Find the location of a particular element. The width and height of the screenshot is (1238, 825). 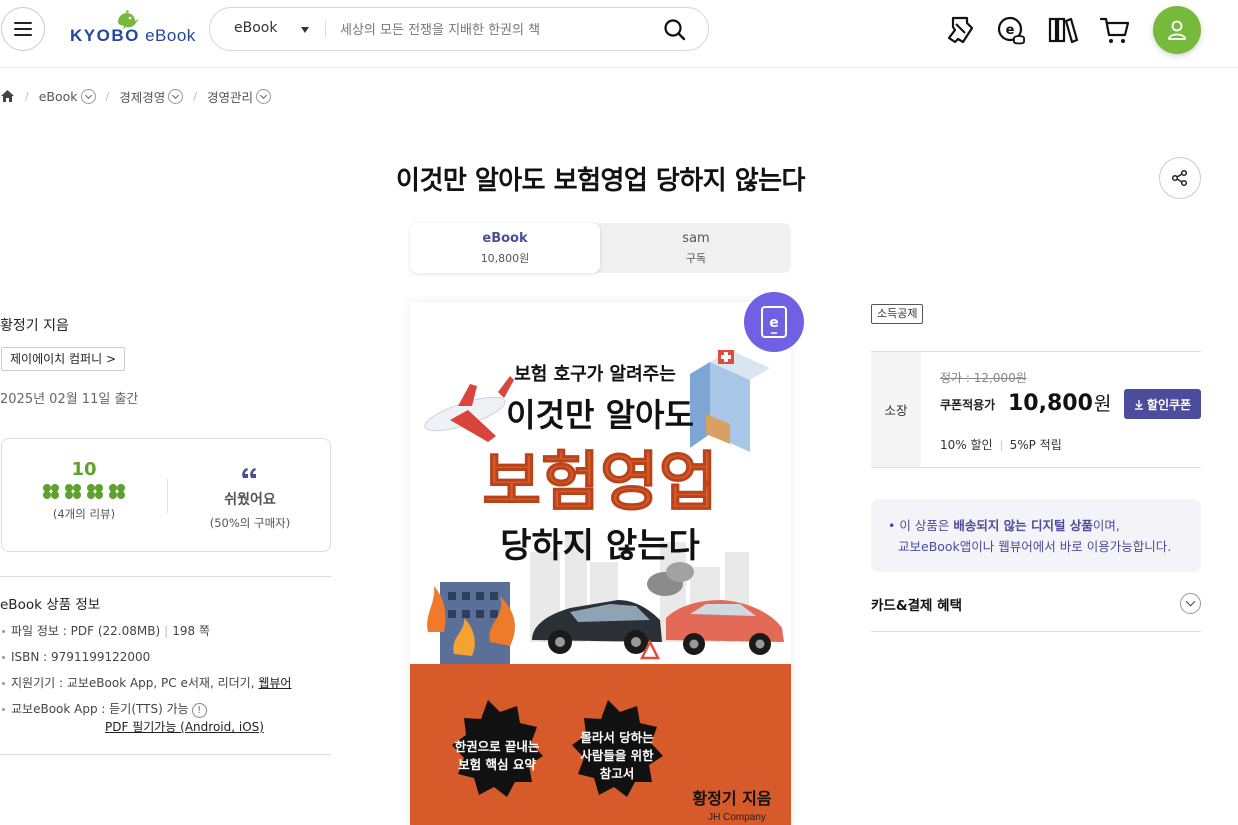

breadcrumb-item-ebook: eBook is located at coordinates (58, 96).